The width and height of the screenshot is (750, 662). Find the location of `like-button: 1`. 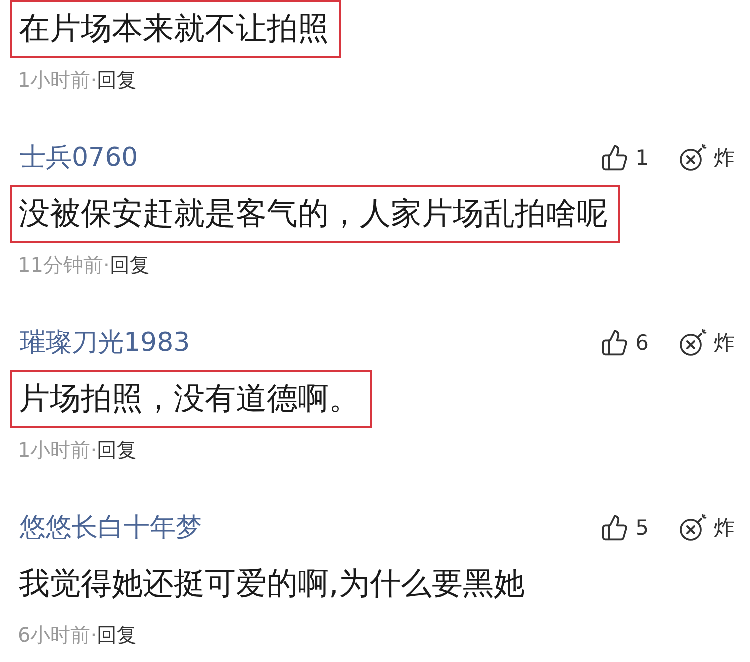

like-button: 1 is located at coordinates (624, 158).